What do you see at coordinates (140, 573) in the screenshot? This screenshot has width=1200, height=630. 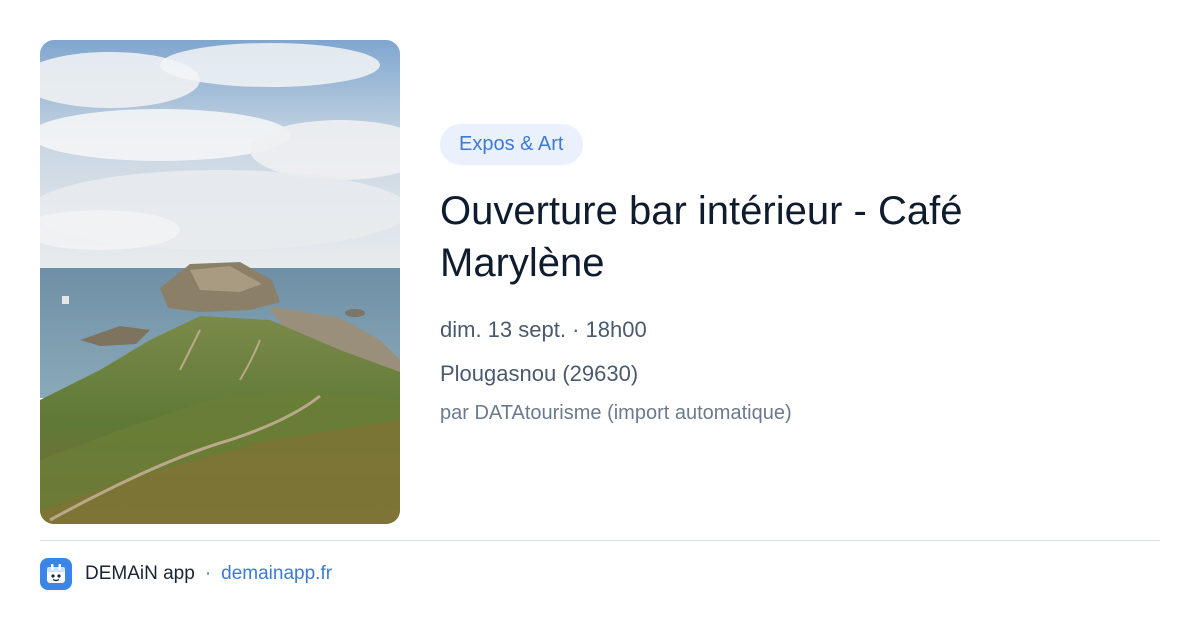 I see `app-name: DEMAiN app` at bounding box center [140, 573].